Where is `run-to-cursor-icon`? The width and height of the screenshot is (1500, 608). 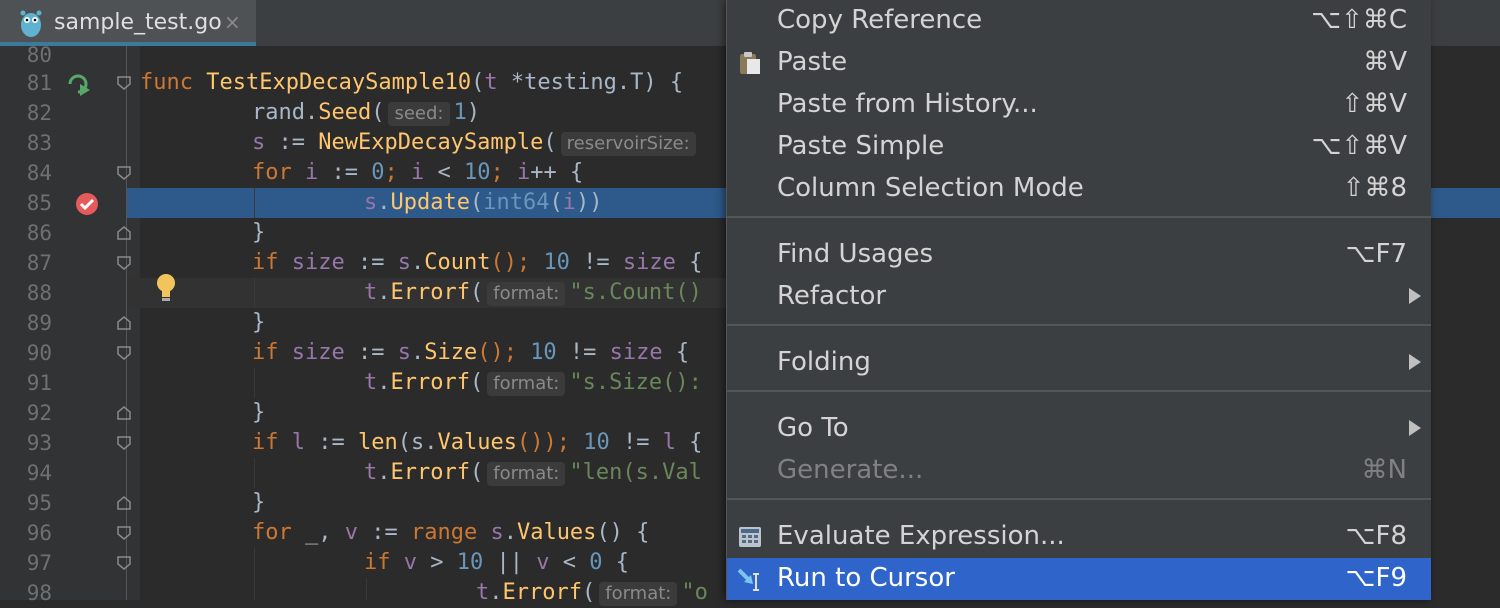 run-to-cursor-icon is located at coordinates (748, 579).